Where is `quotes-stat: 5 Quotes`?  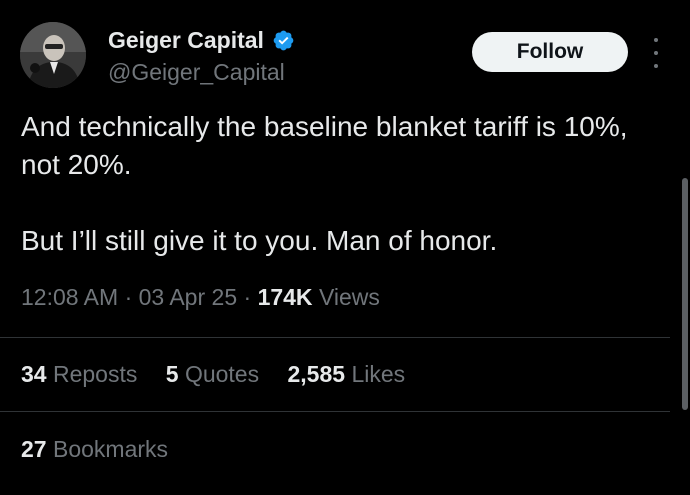
quotes-stat: 5 Quotes is located at coordinates (212, 374).